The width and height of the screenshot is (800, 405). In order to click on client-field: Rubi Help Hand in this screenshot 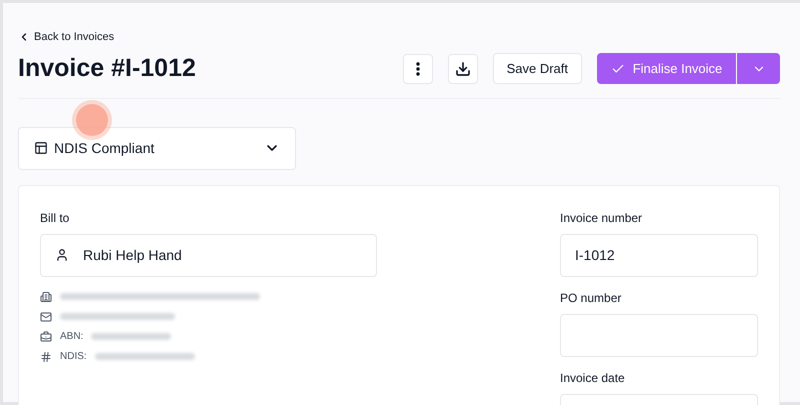, I will do `click(208, 255)`.